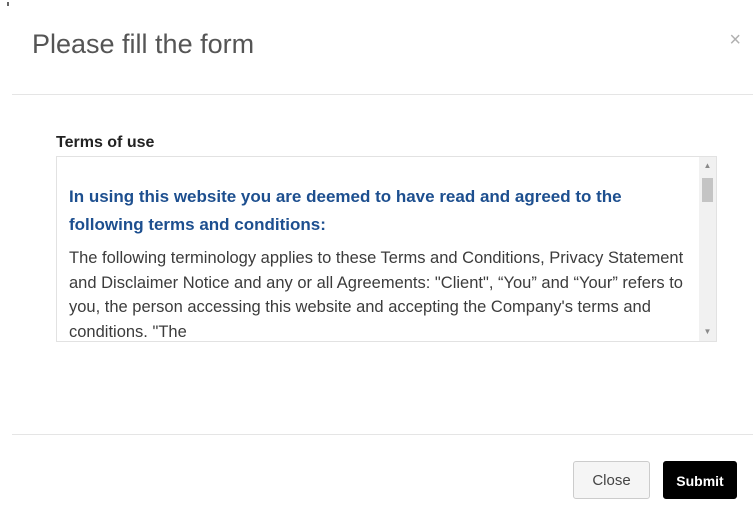 The image size is (753, 529). I want to click on footer-divider, so click(382, 434).